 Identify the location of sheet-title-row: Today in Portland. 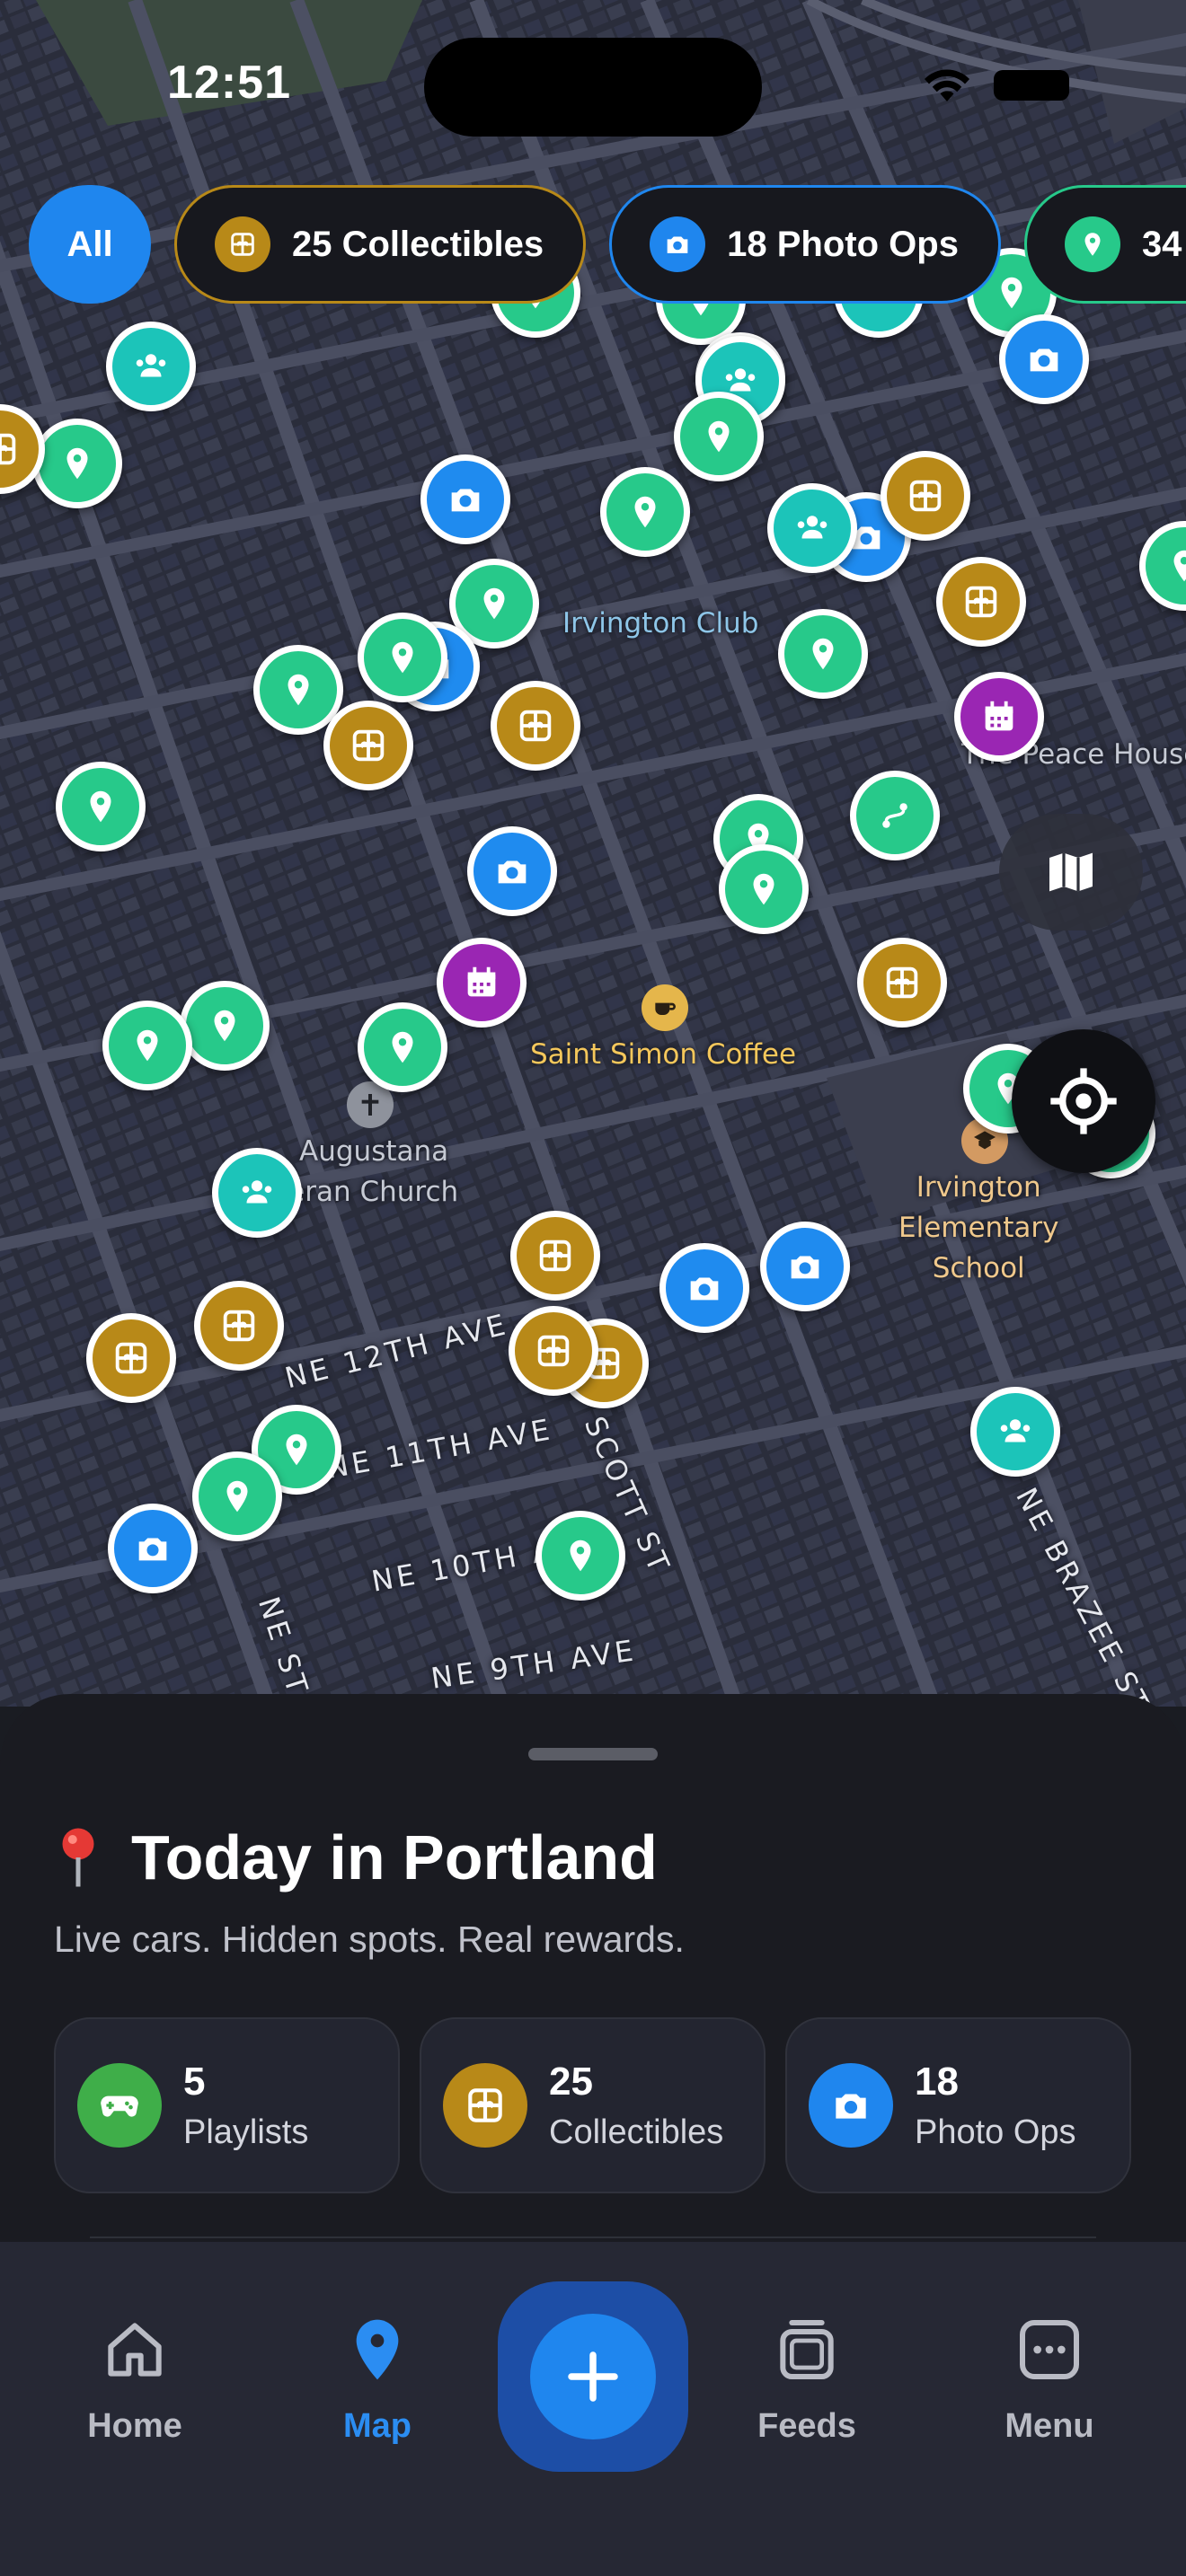
(357, 1857).